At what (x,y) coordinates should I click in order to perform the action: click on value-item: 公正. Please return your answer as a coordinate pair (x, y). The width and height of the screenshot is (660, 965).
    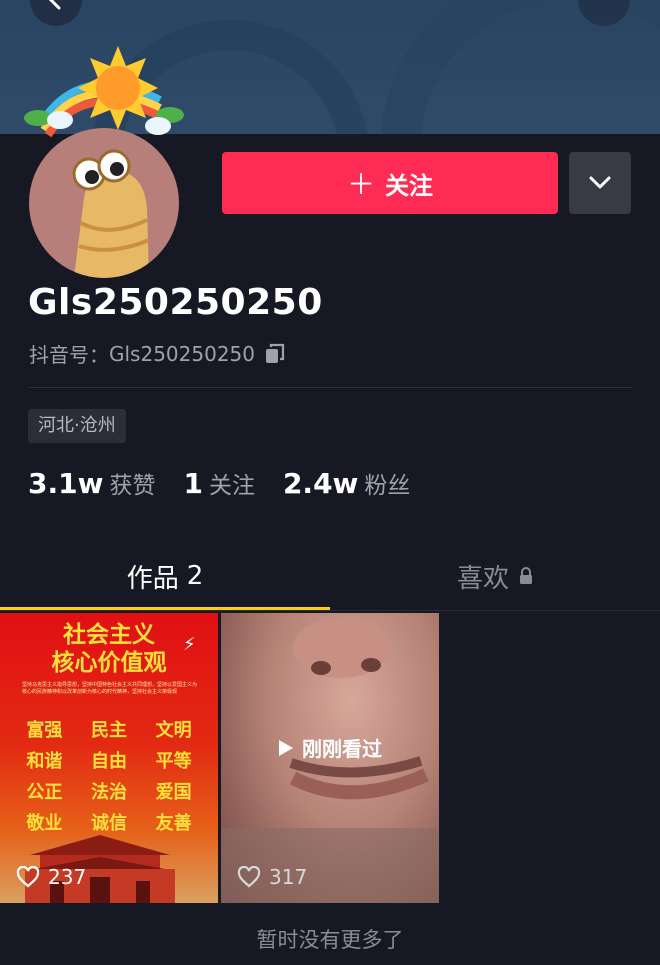
    Looking at the image, I should click on (44, 792).